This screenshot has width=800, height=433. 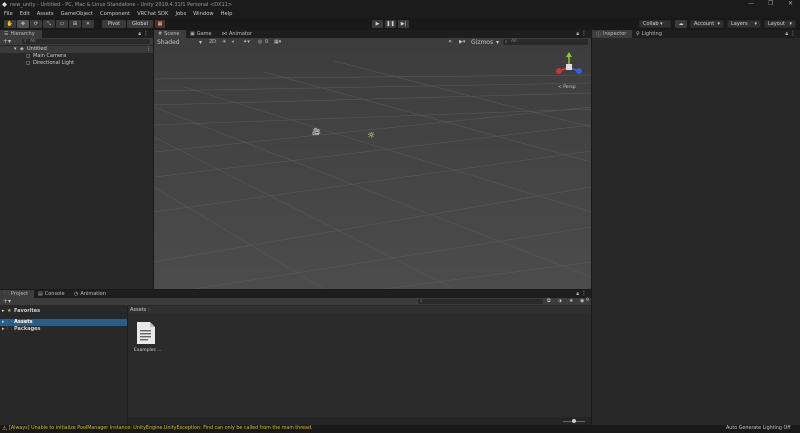 What do you see at coordinates (744, 24) in the screenshot?
I see `layers-dropdown: Layers ▾` at bounding box center [744, 24].